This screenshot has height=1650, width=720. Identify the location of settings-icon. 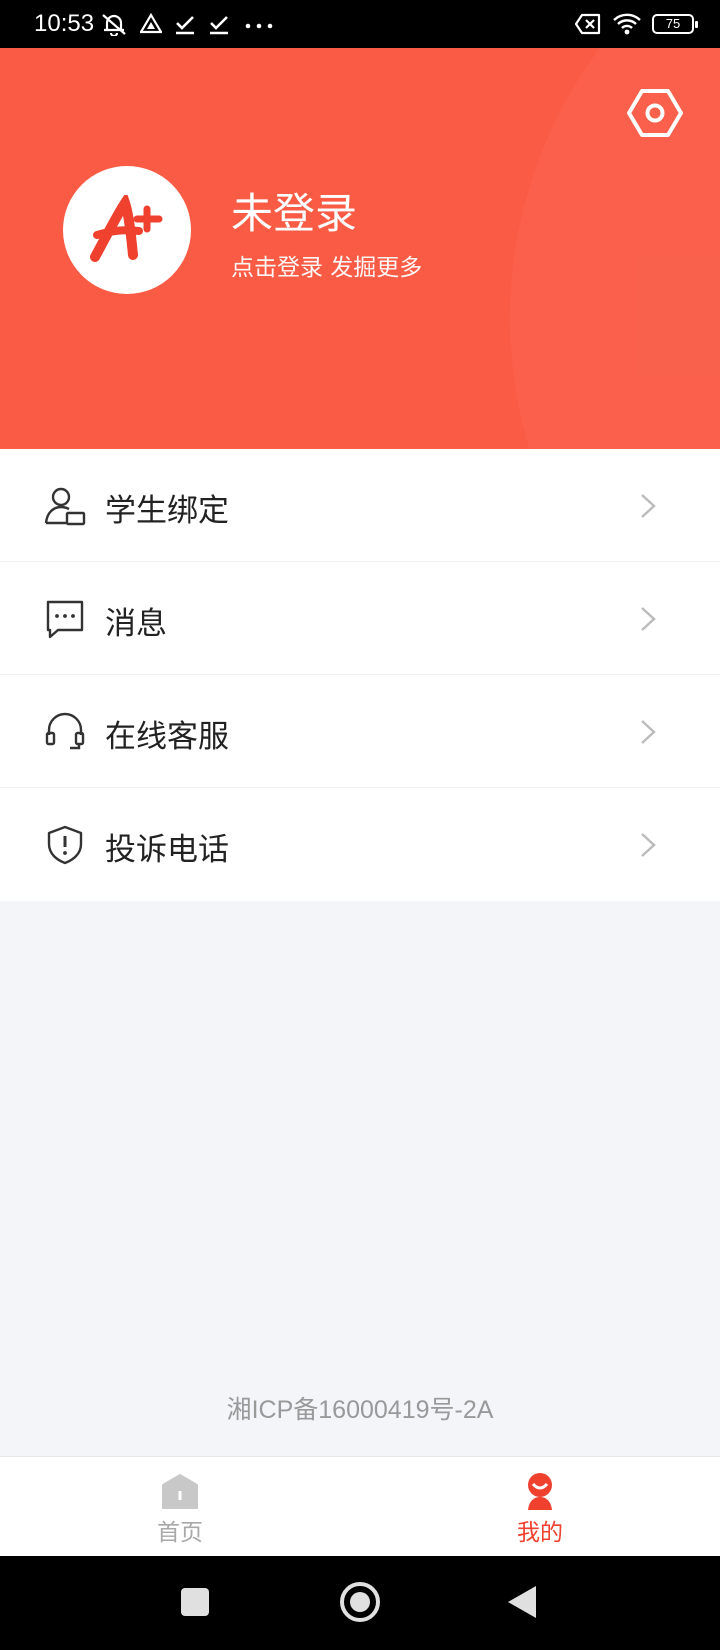
(655, 113).